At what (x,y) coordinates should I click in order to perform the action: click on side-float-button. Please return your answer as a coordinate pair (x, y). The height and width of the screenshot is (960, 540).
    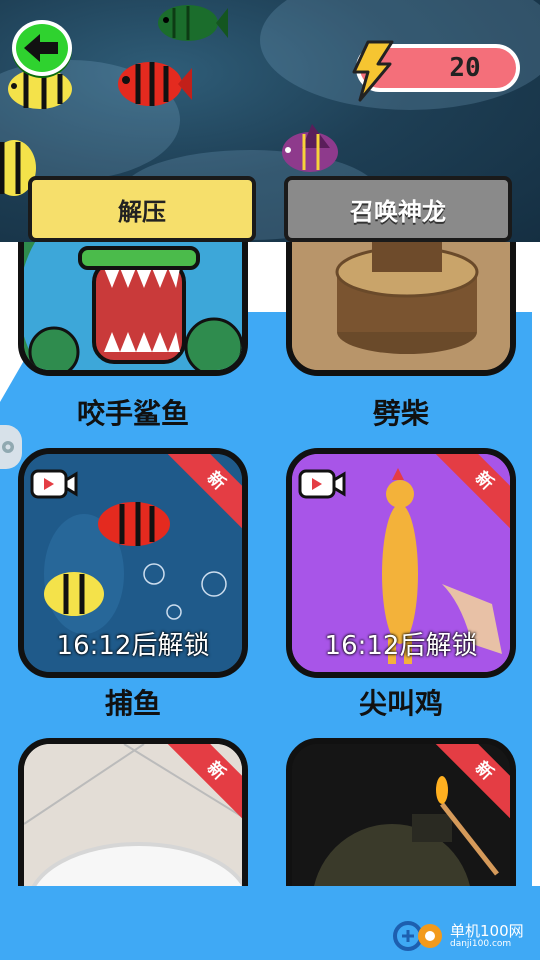
    Looking at the image, I should click on (11, 447).